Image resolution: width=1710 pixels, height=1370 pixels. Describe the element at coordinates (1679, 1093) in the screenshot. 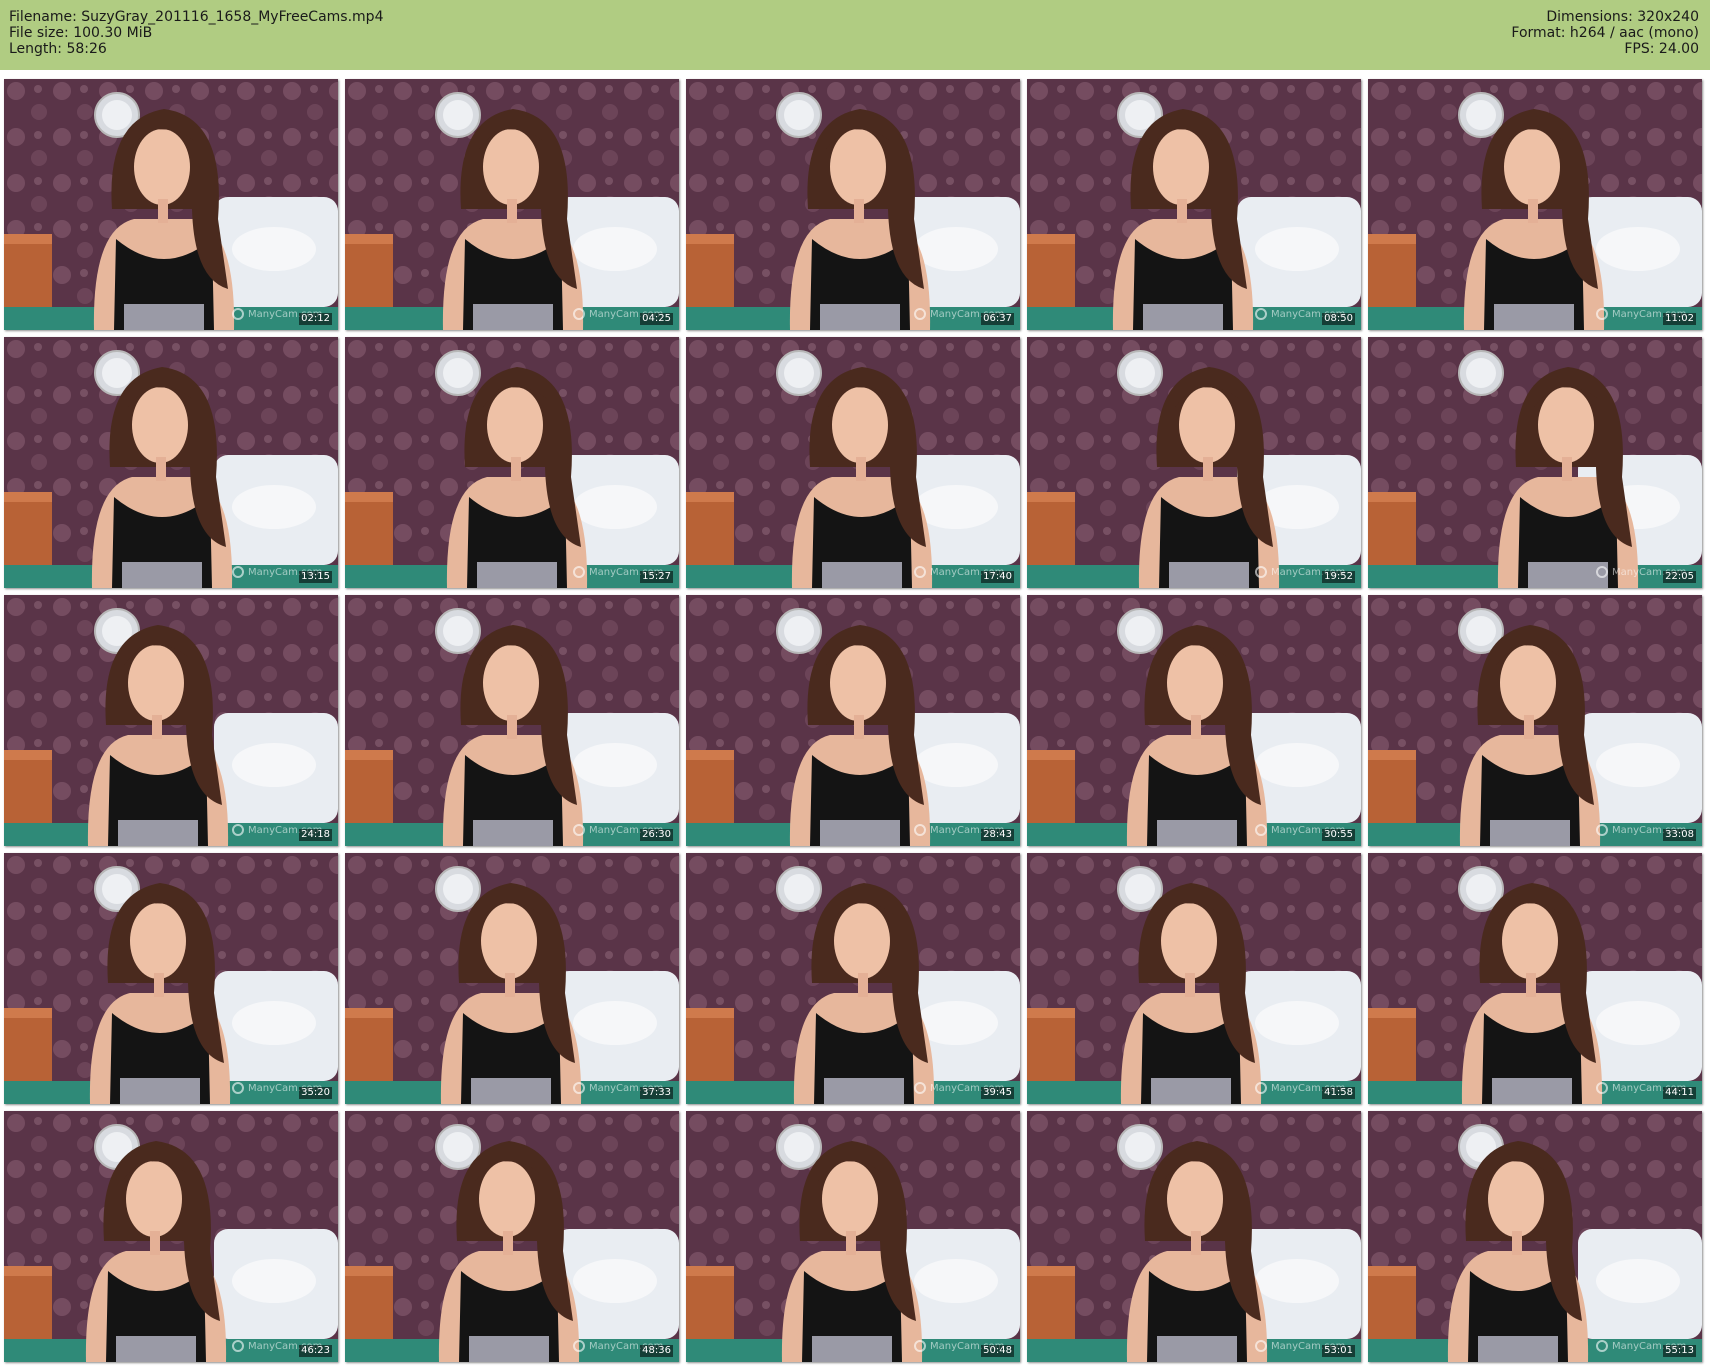

I see `thumbnail-timestamp: 44:11` at that location.